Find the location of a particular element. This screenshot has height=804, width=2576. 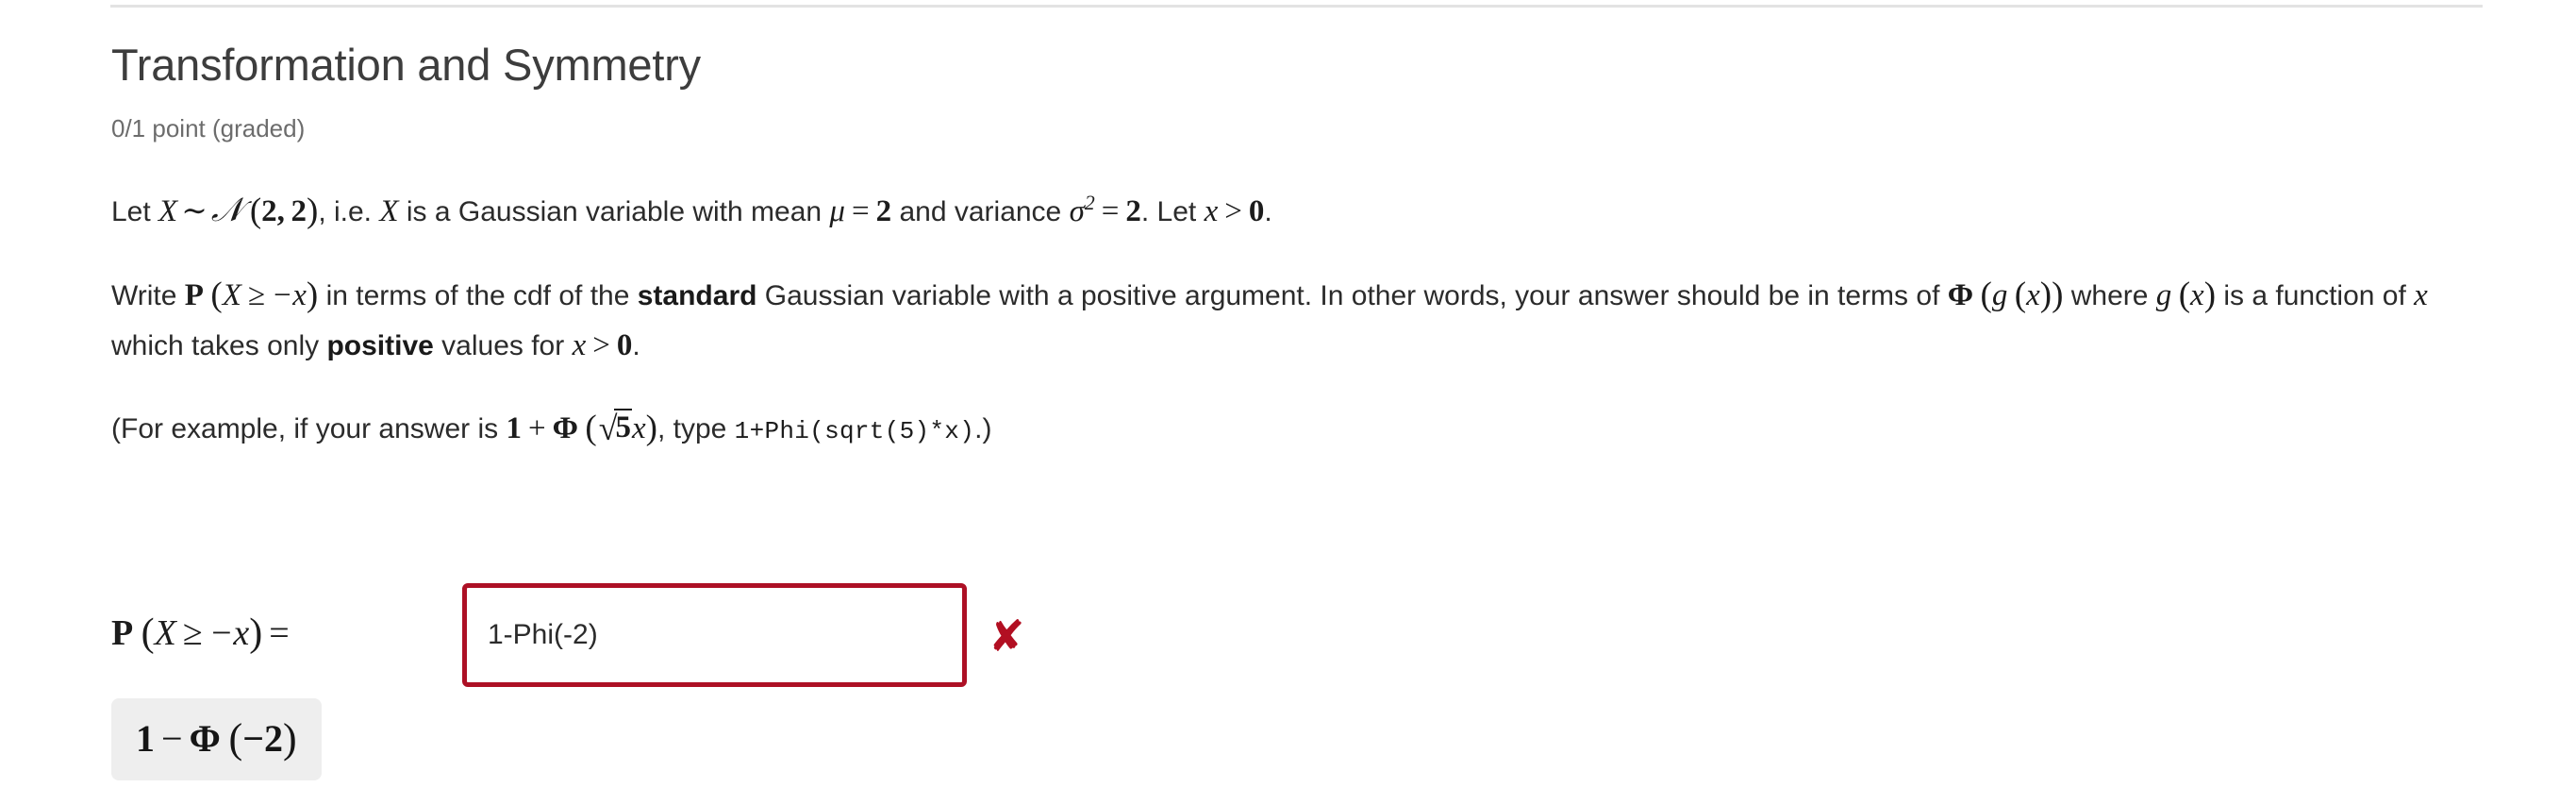

p2-math-x-positive: x >0 is located at coordinates (602, 344).